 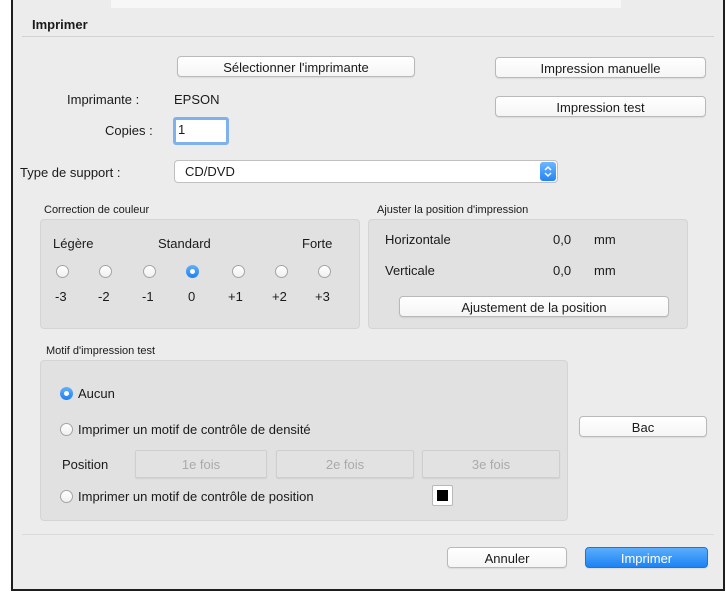 I want to click on copies-field: 1, so click(x=201, y=131).